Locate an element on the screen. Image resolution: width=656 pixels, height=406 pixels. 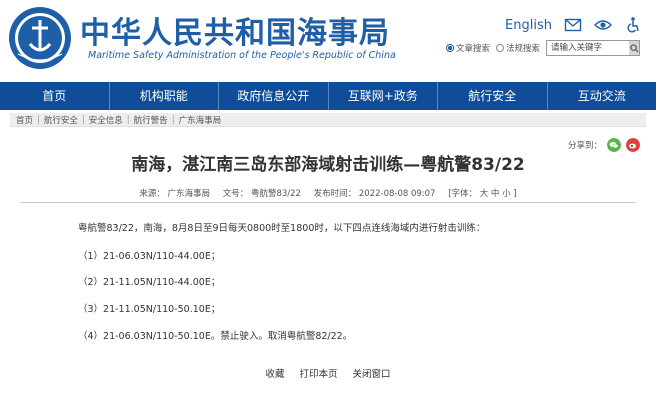
nav-item-navigation-safety: 航行安全 is located at coordinates (493, 96).